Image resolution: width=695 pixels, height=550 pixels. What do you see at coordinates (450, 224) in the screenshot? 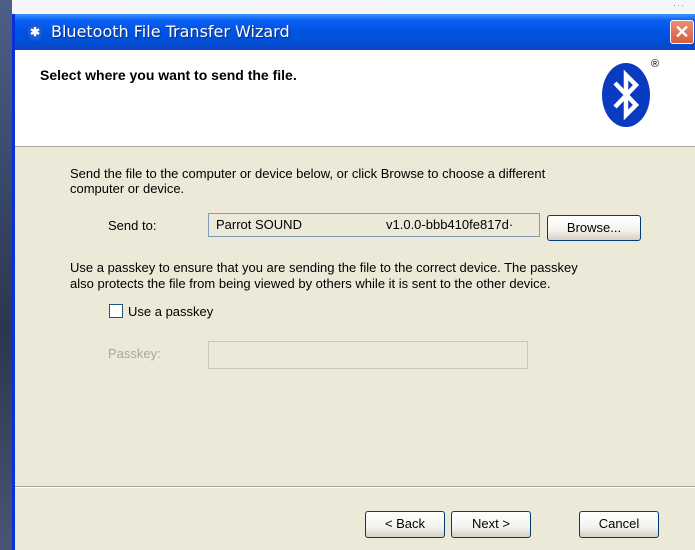
I see `send-to-device-id: v1.0.0-bbb410fe817d·` at bounding box center [450, 224].